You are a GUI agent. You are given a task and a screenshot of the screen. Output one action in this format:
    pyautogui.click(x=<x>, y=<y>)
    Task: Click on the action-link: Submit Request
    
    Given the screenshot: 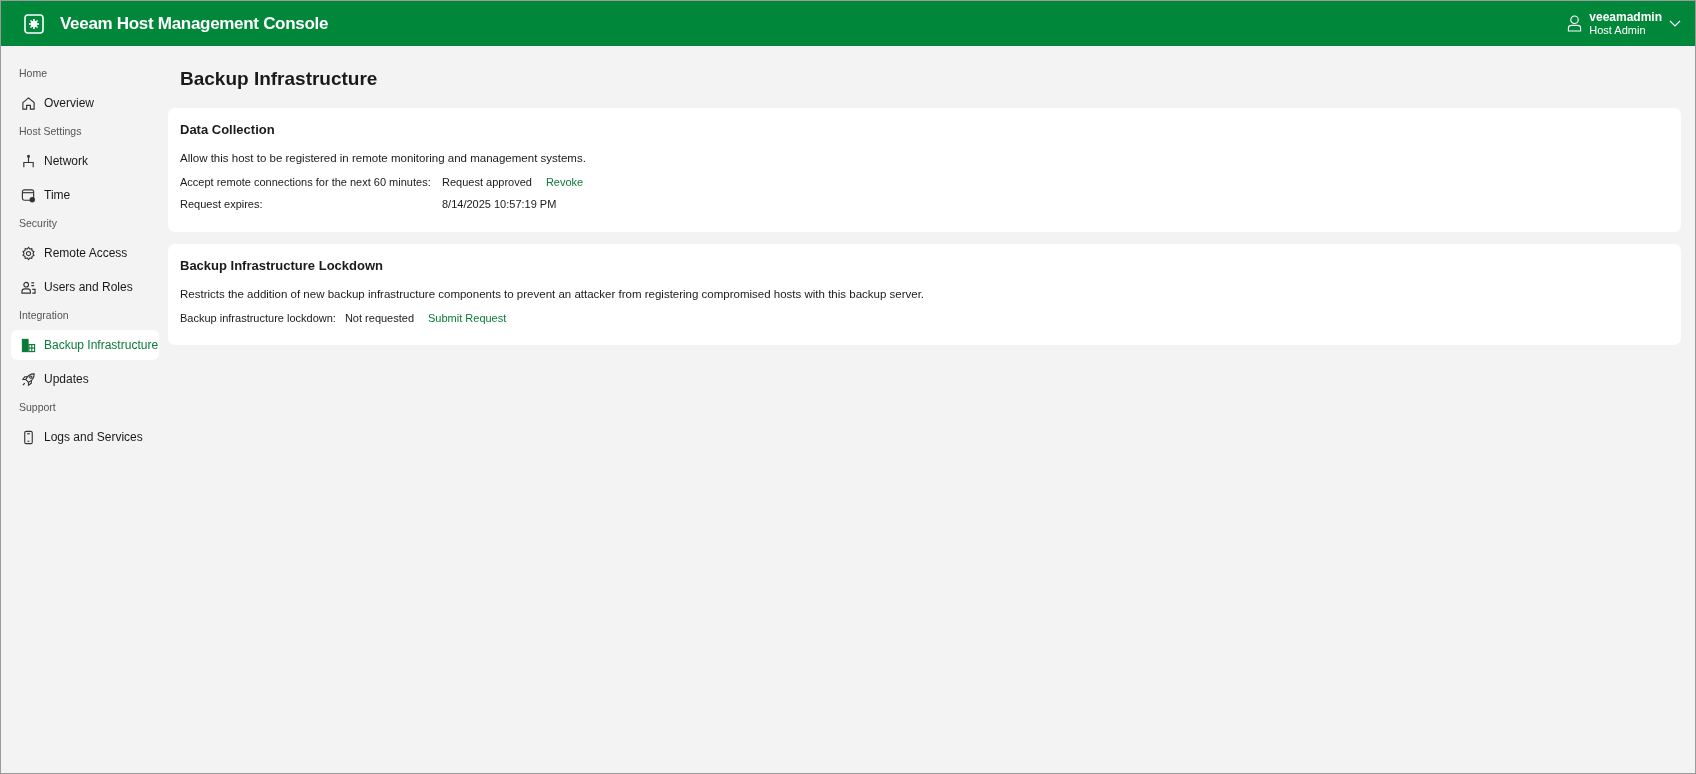 What is the action you would take?
    pyautogui.click(x=467, y=322)
    